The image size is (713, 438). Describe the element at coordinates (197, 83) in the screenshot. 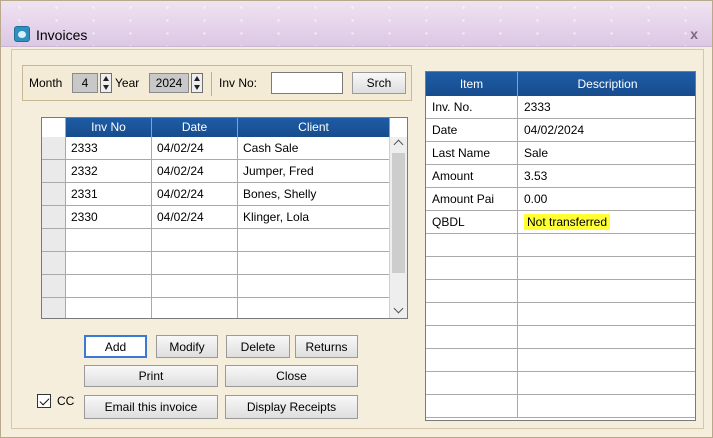

I see `year-spinner-icon` at that location.